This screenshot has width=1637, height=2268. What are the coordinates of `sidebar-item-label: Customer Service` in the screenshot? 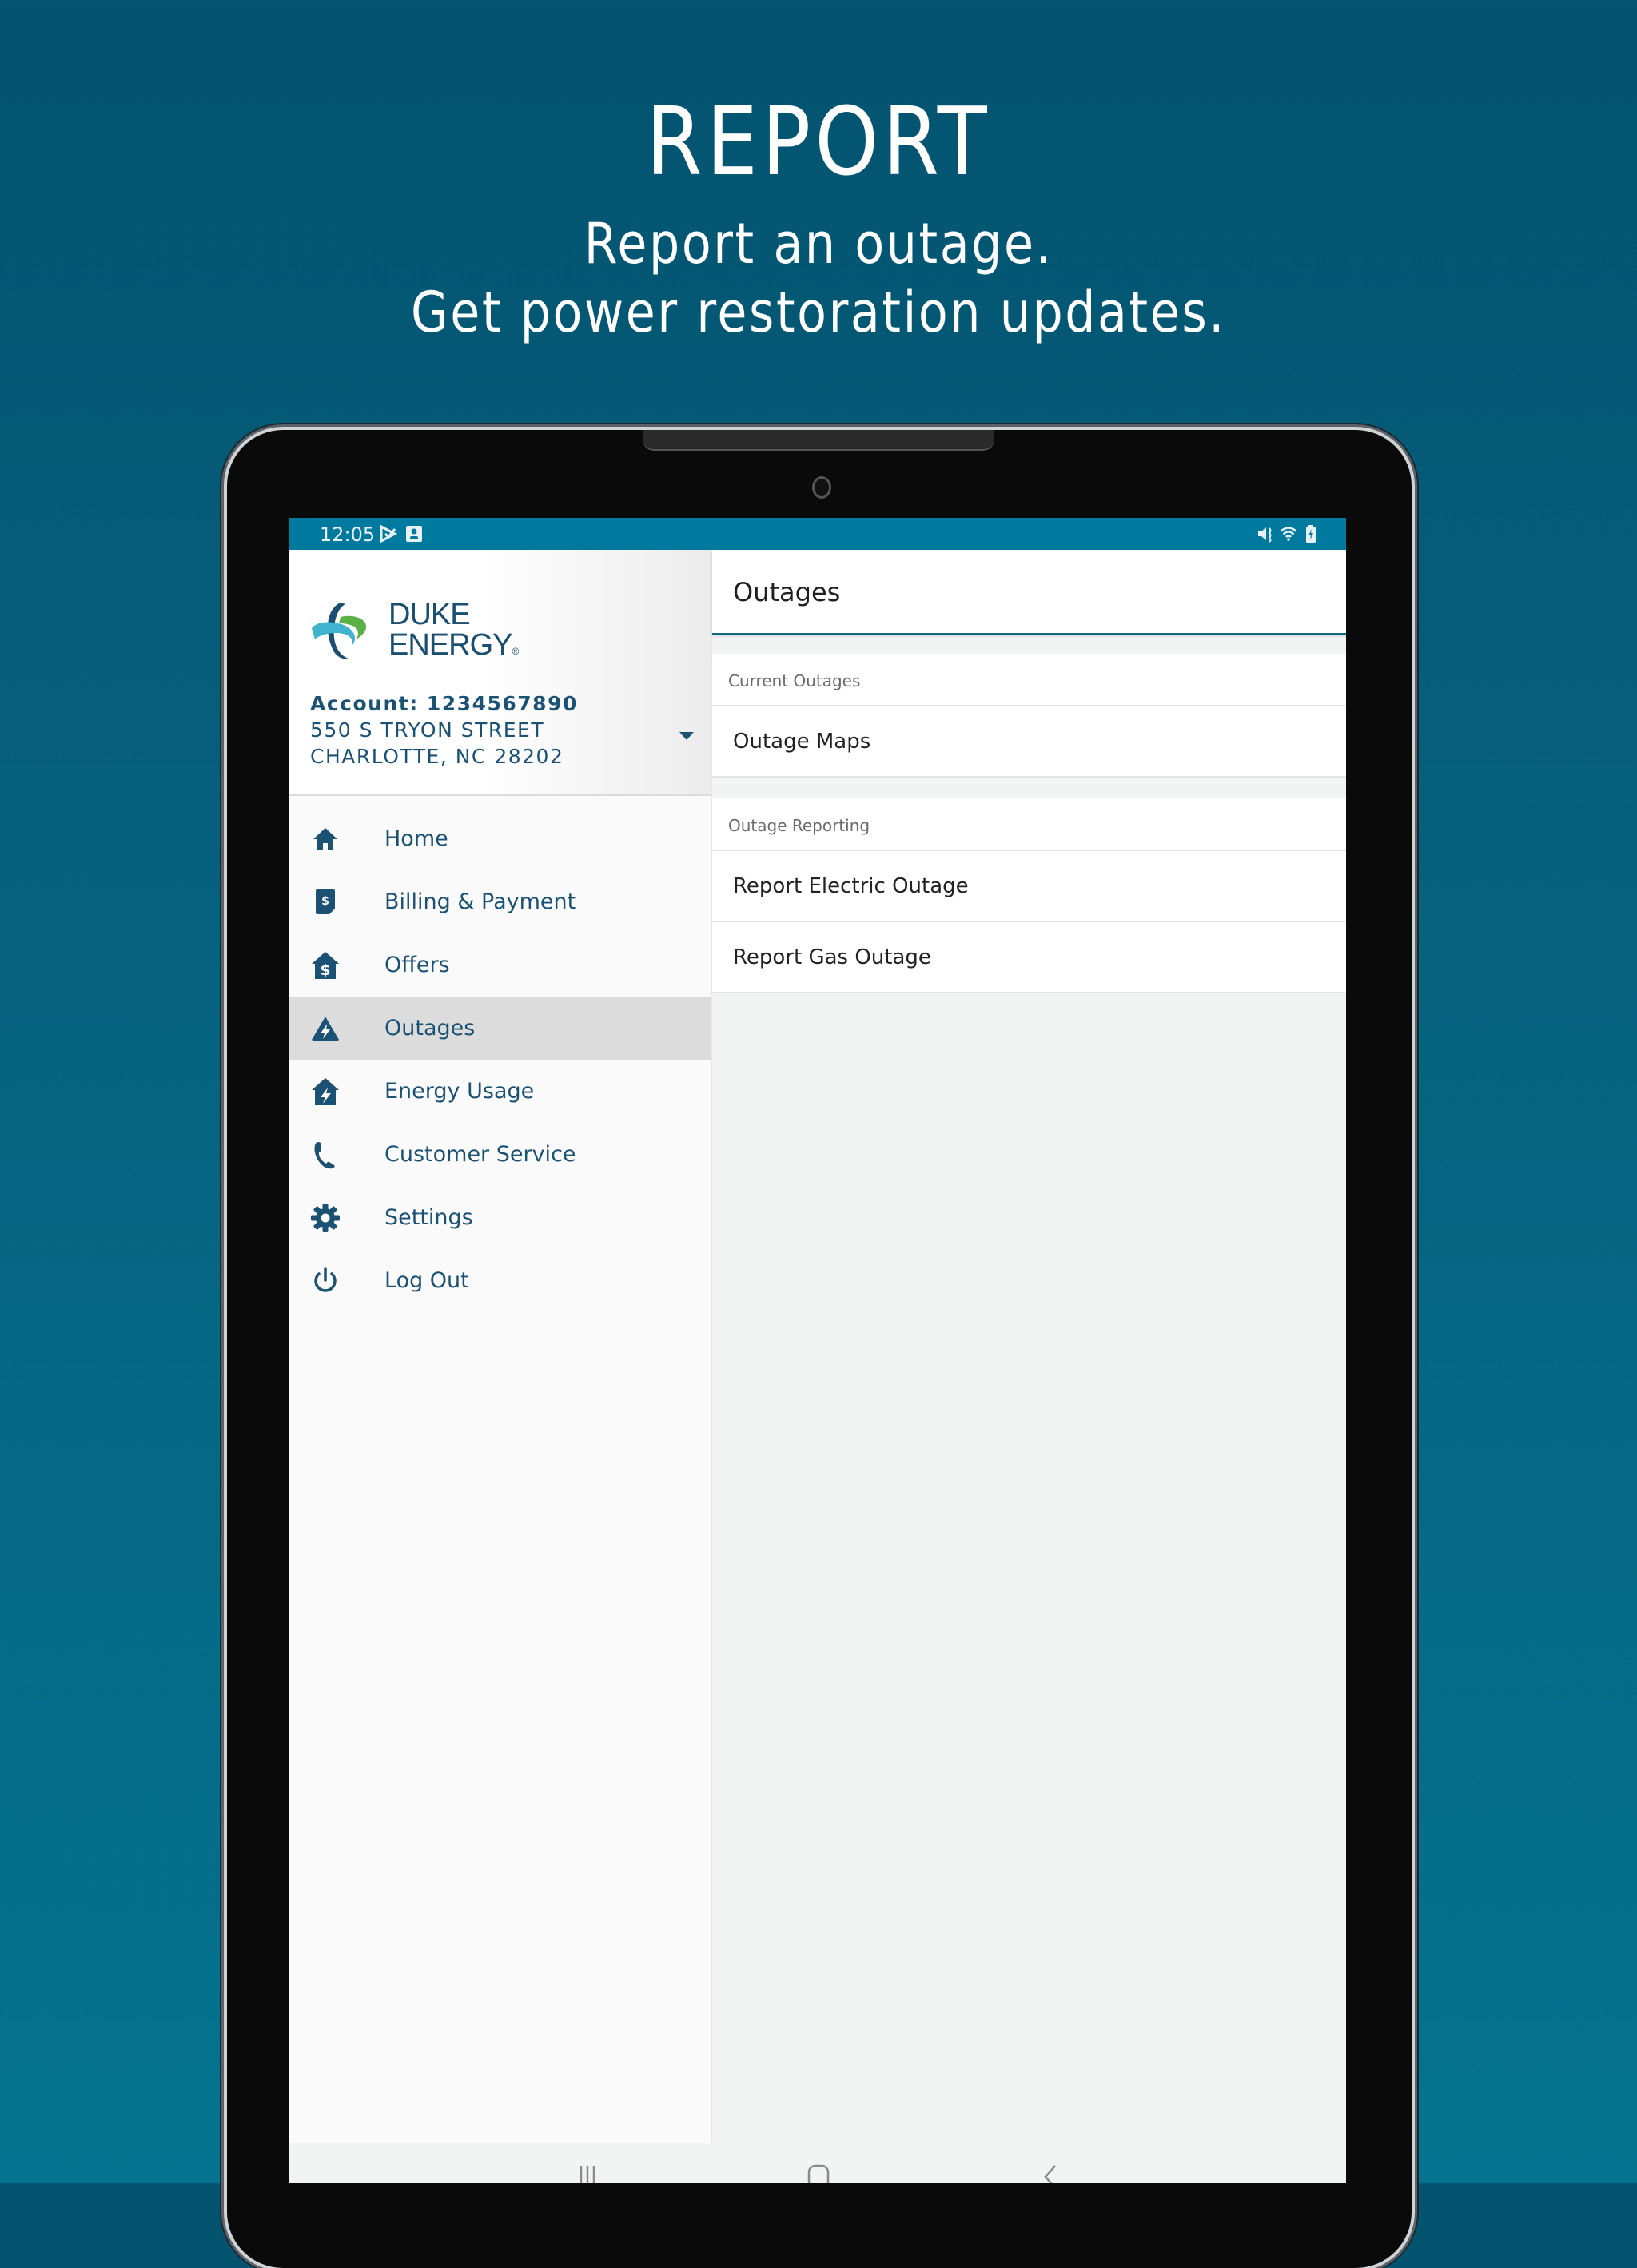 It's located at (480, 1154).